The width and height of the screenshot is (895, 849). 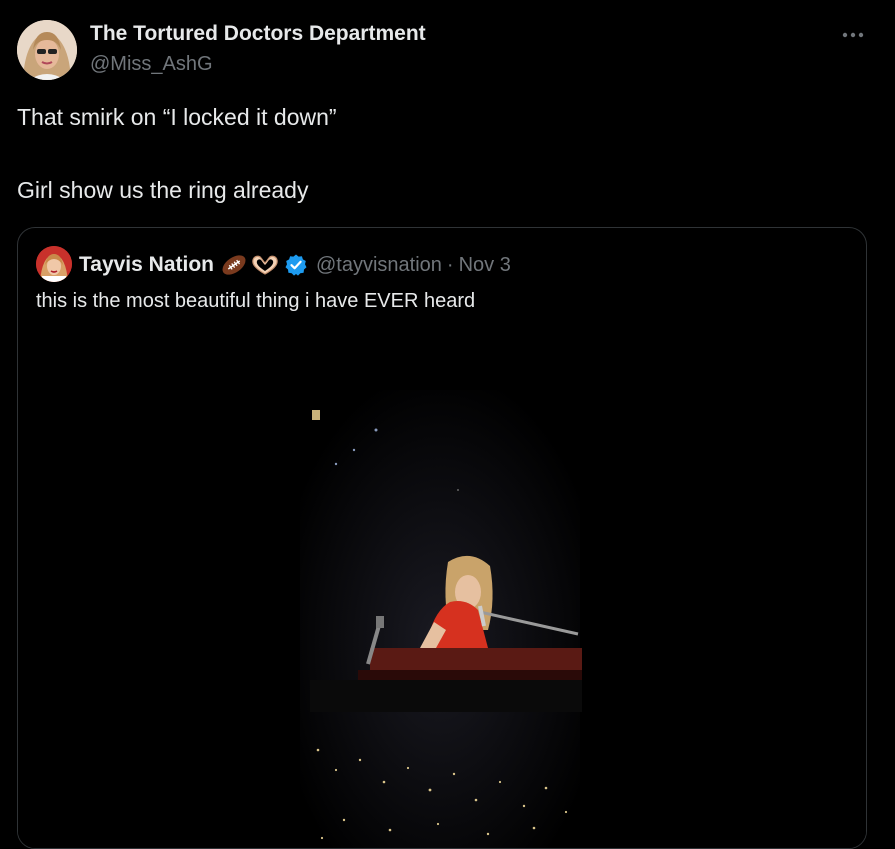 I want to click on tweet-text-line-2: Girl show us the ring already, so click(x=163, y=190).